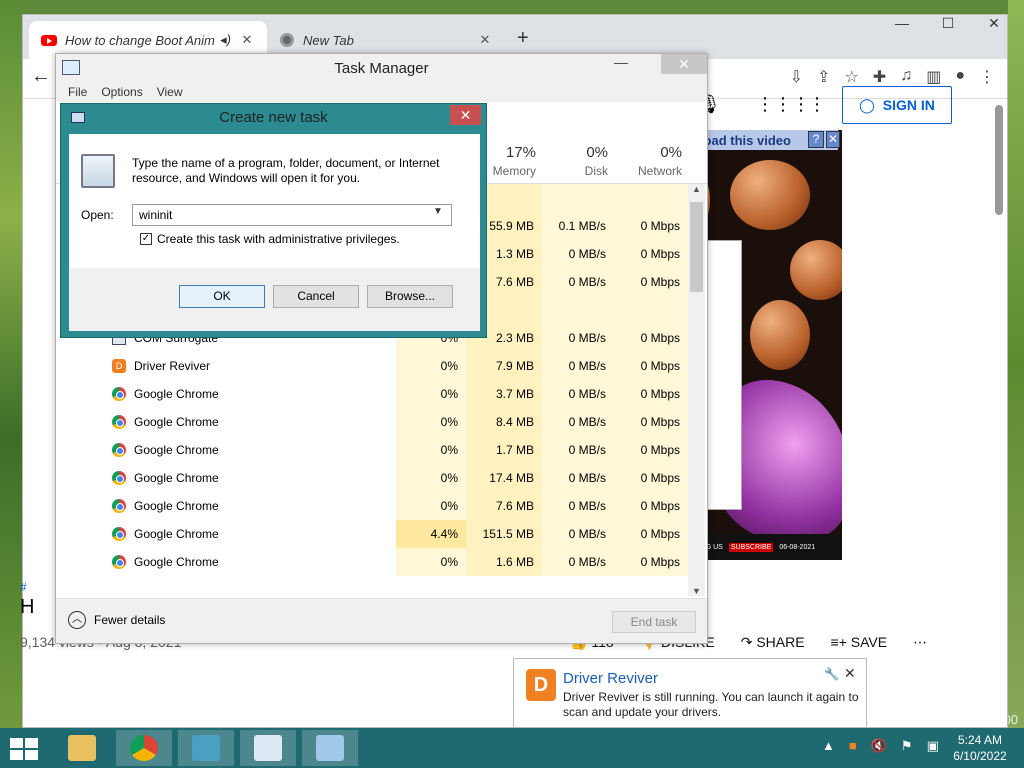 The height and width of the screenshot is (768, 1024). I want to click on taskbar-run, so click(330, 748).